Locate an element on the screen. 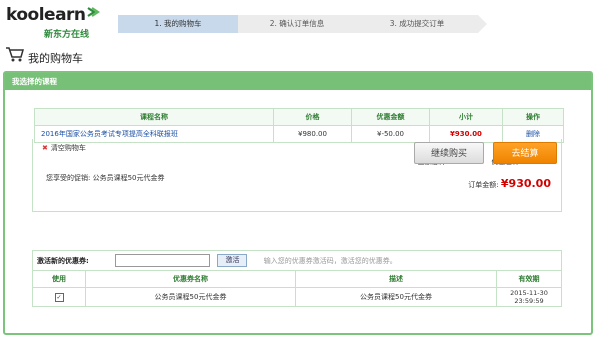 This screenshot has width=600, height=338. order-amount-value: ¥930.00 is located at coordinates (525, 183).